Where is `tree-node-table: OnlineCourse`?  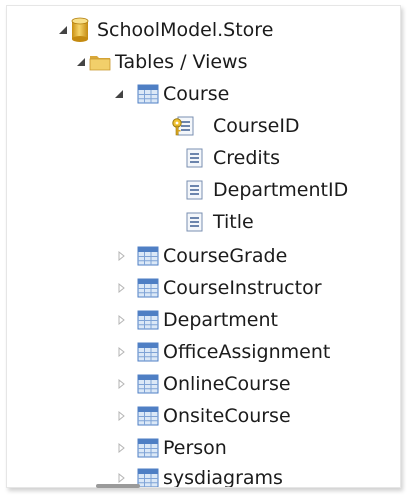 tree-node-table: OnlineCourse is located at coordinates (202, 384).